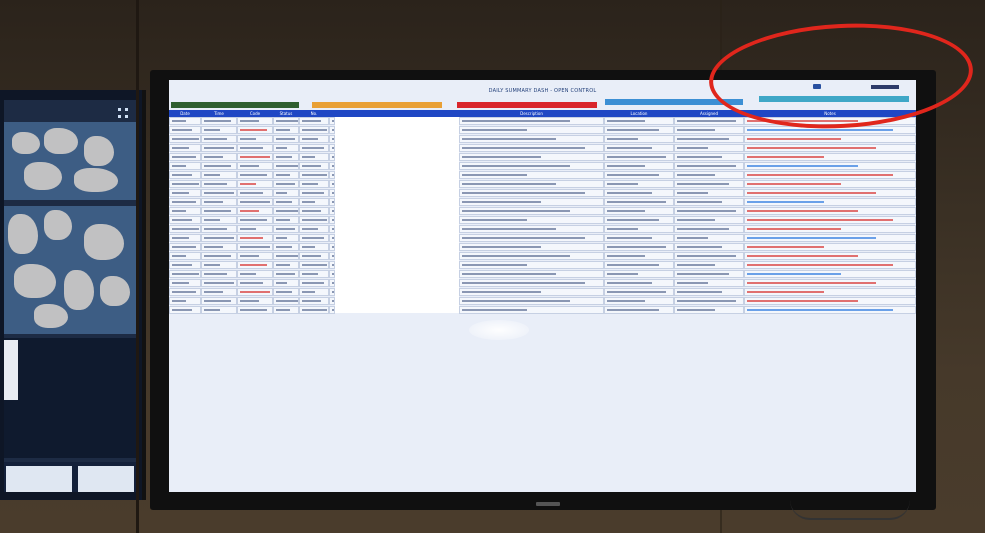  I want to click on column-header: Status, so click(286, 113).